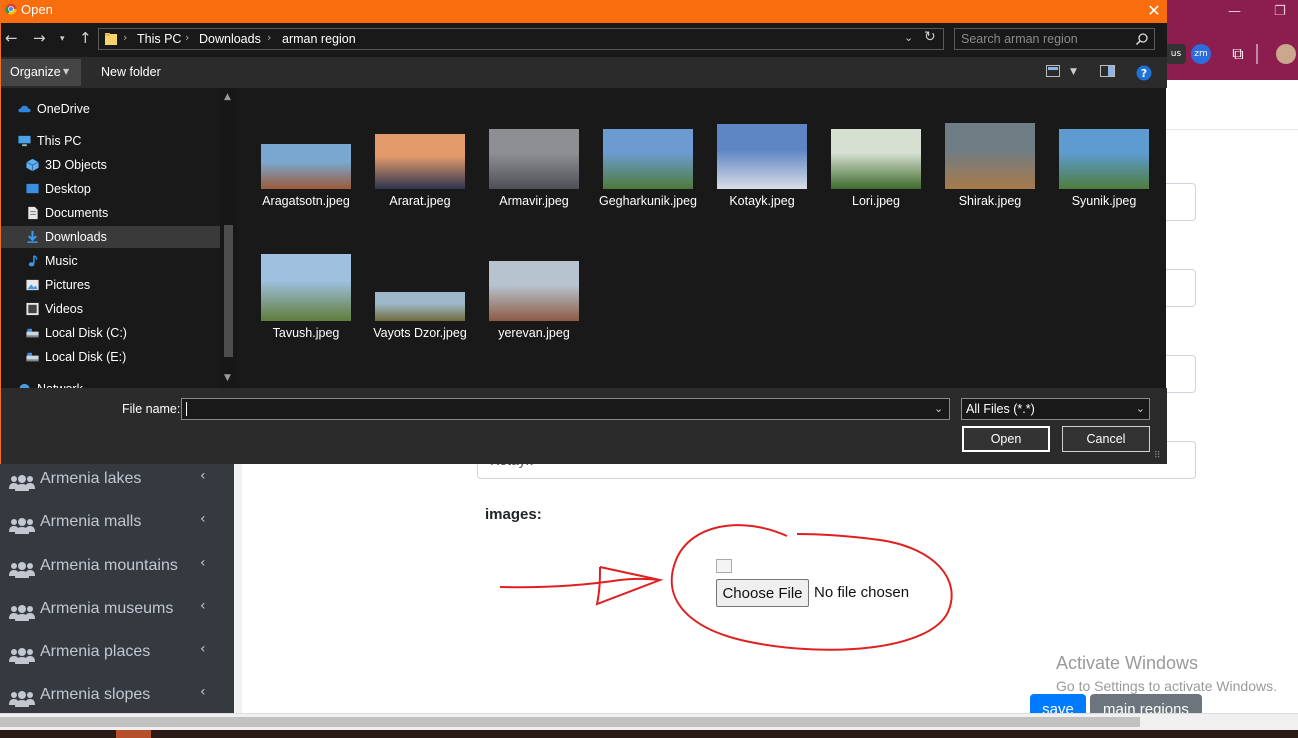 The height and width of the screenshot is (738, 1298). I want to click on search-icon, so click(1142, 39).